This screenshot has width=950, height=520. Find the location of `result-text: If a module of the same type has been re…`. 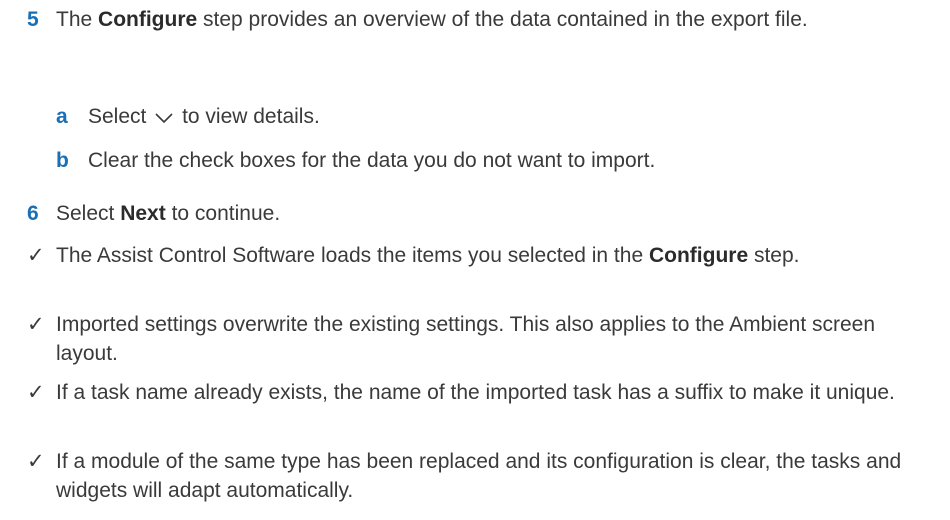

result-text: If a module of the same type has been re… is located at coordinates (479, 476).